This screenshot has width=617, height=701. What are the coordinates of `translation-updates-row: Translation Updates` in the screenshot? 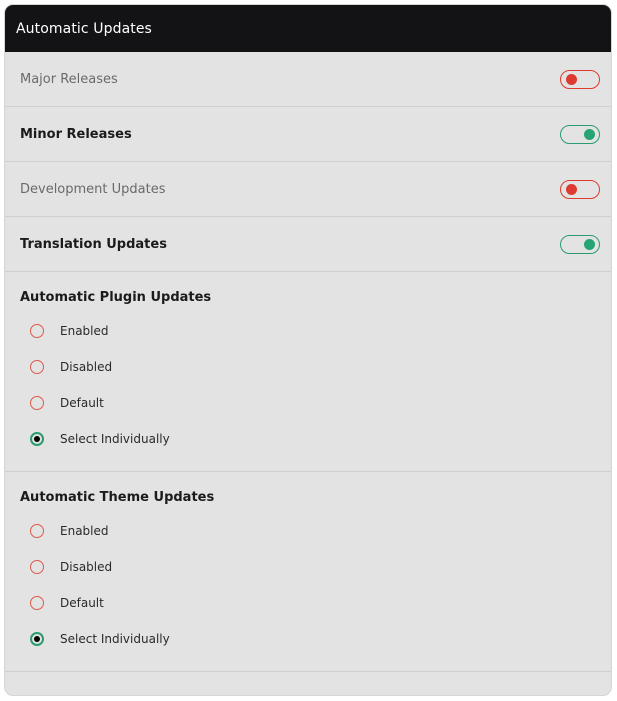 It's located at (308, 244).